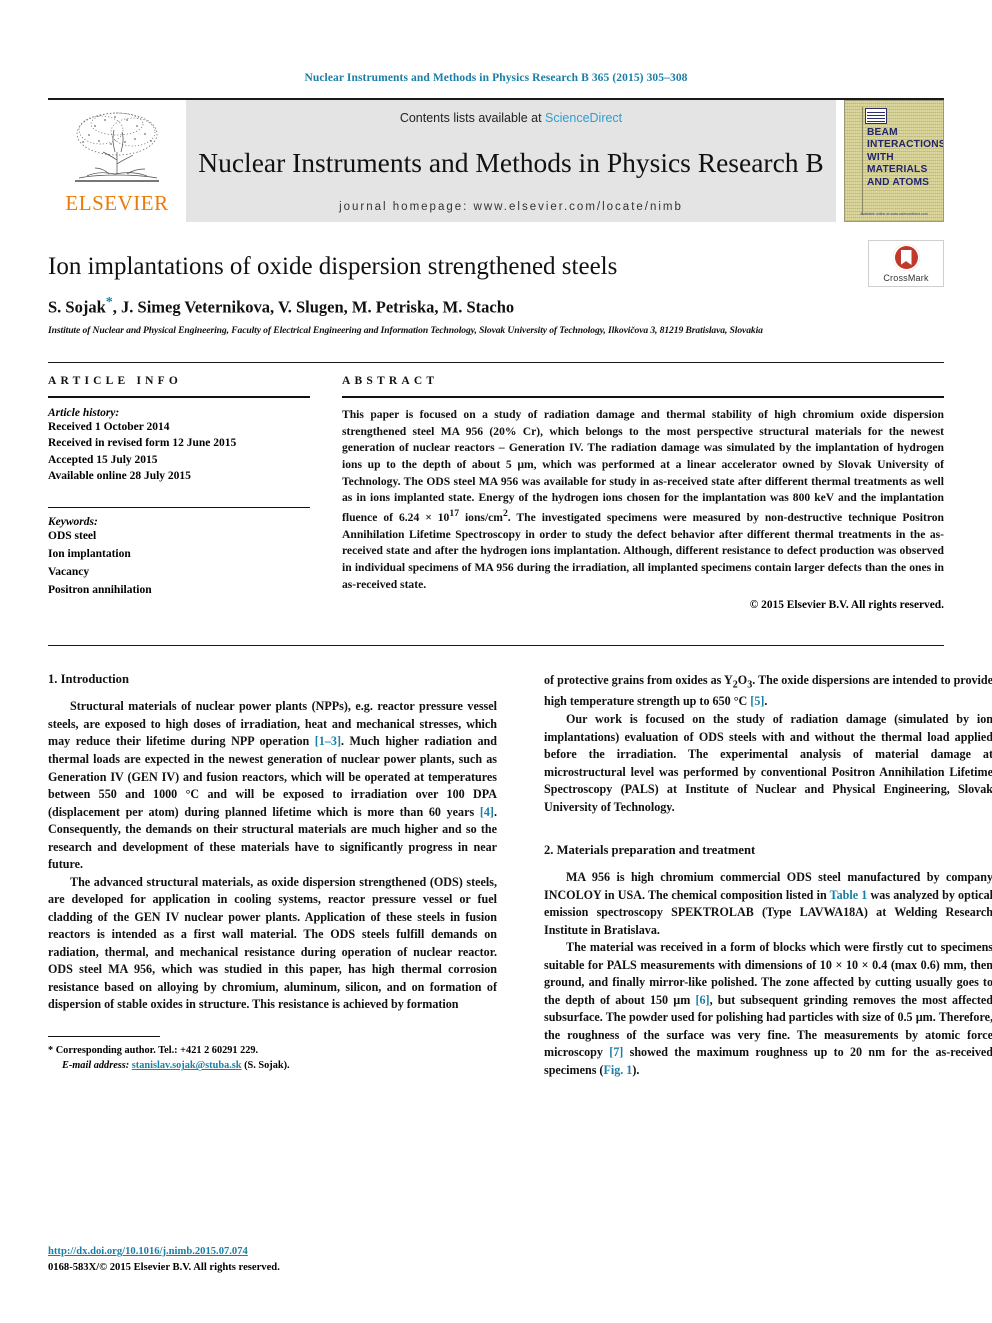 The image size is (992, 1323). I want to click on footnote-marker: *, so click(51, 1050).